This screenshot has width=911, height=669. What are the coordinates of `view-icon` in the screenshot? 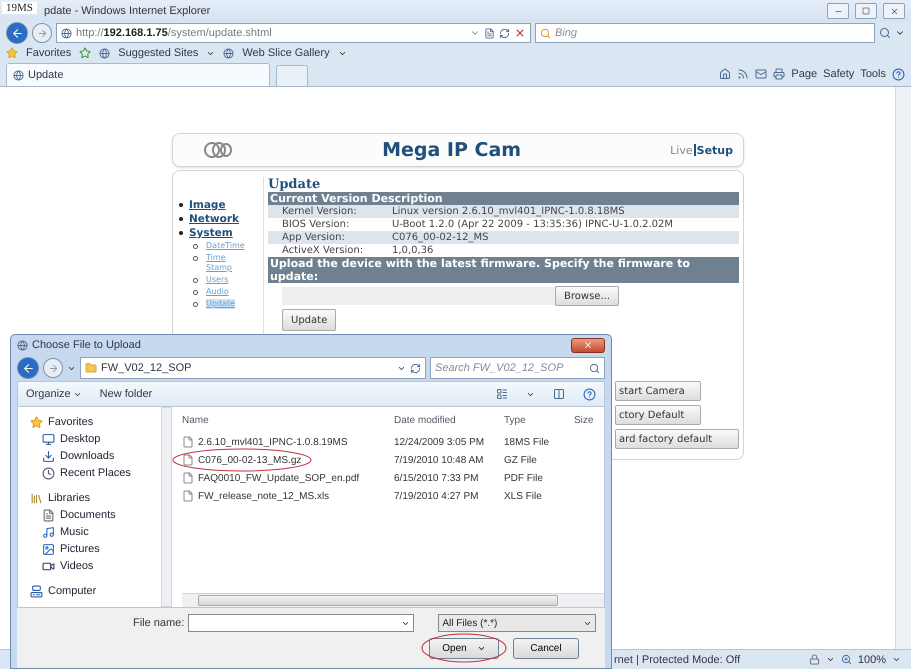 It's located at (502, 394).